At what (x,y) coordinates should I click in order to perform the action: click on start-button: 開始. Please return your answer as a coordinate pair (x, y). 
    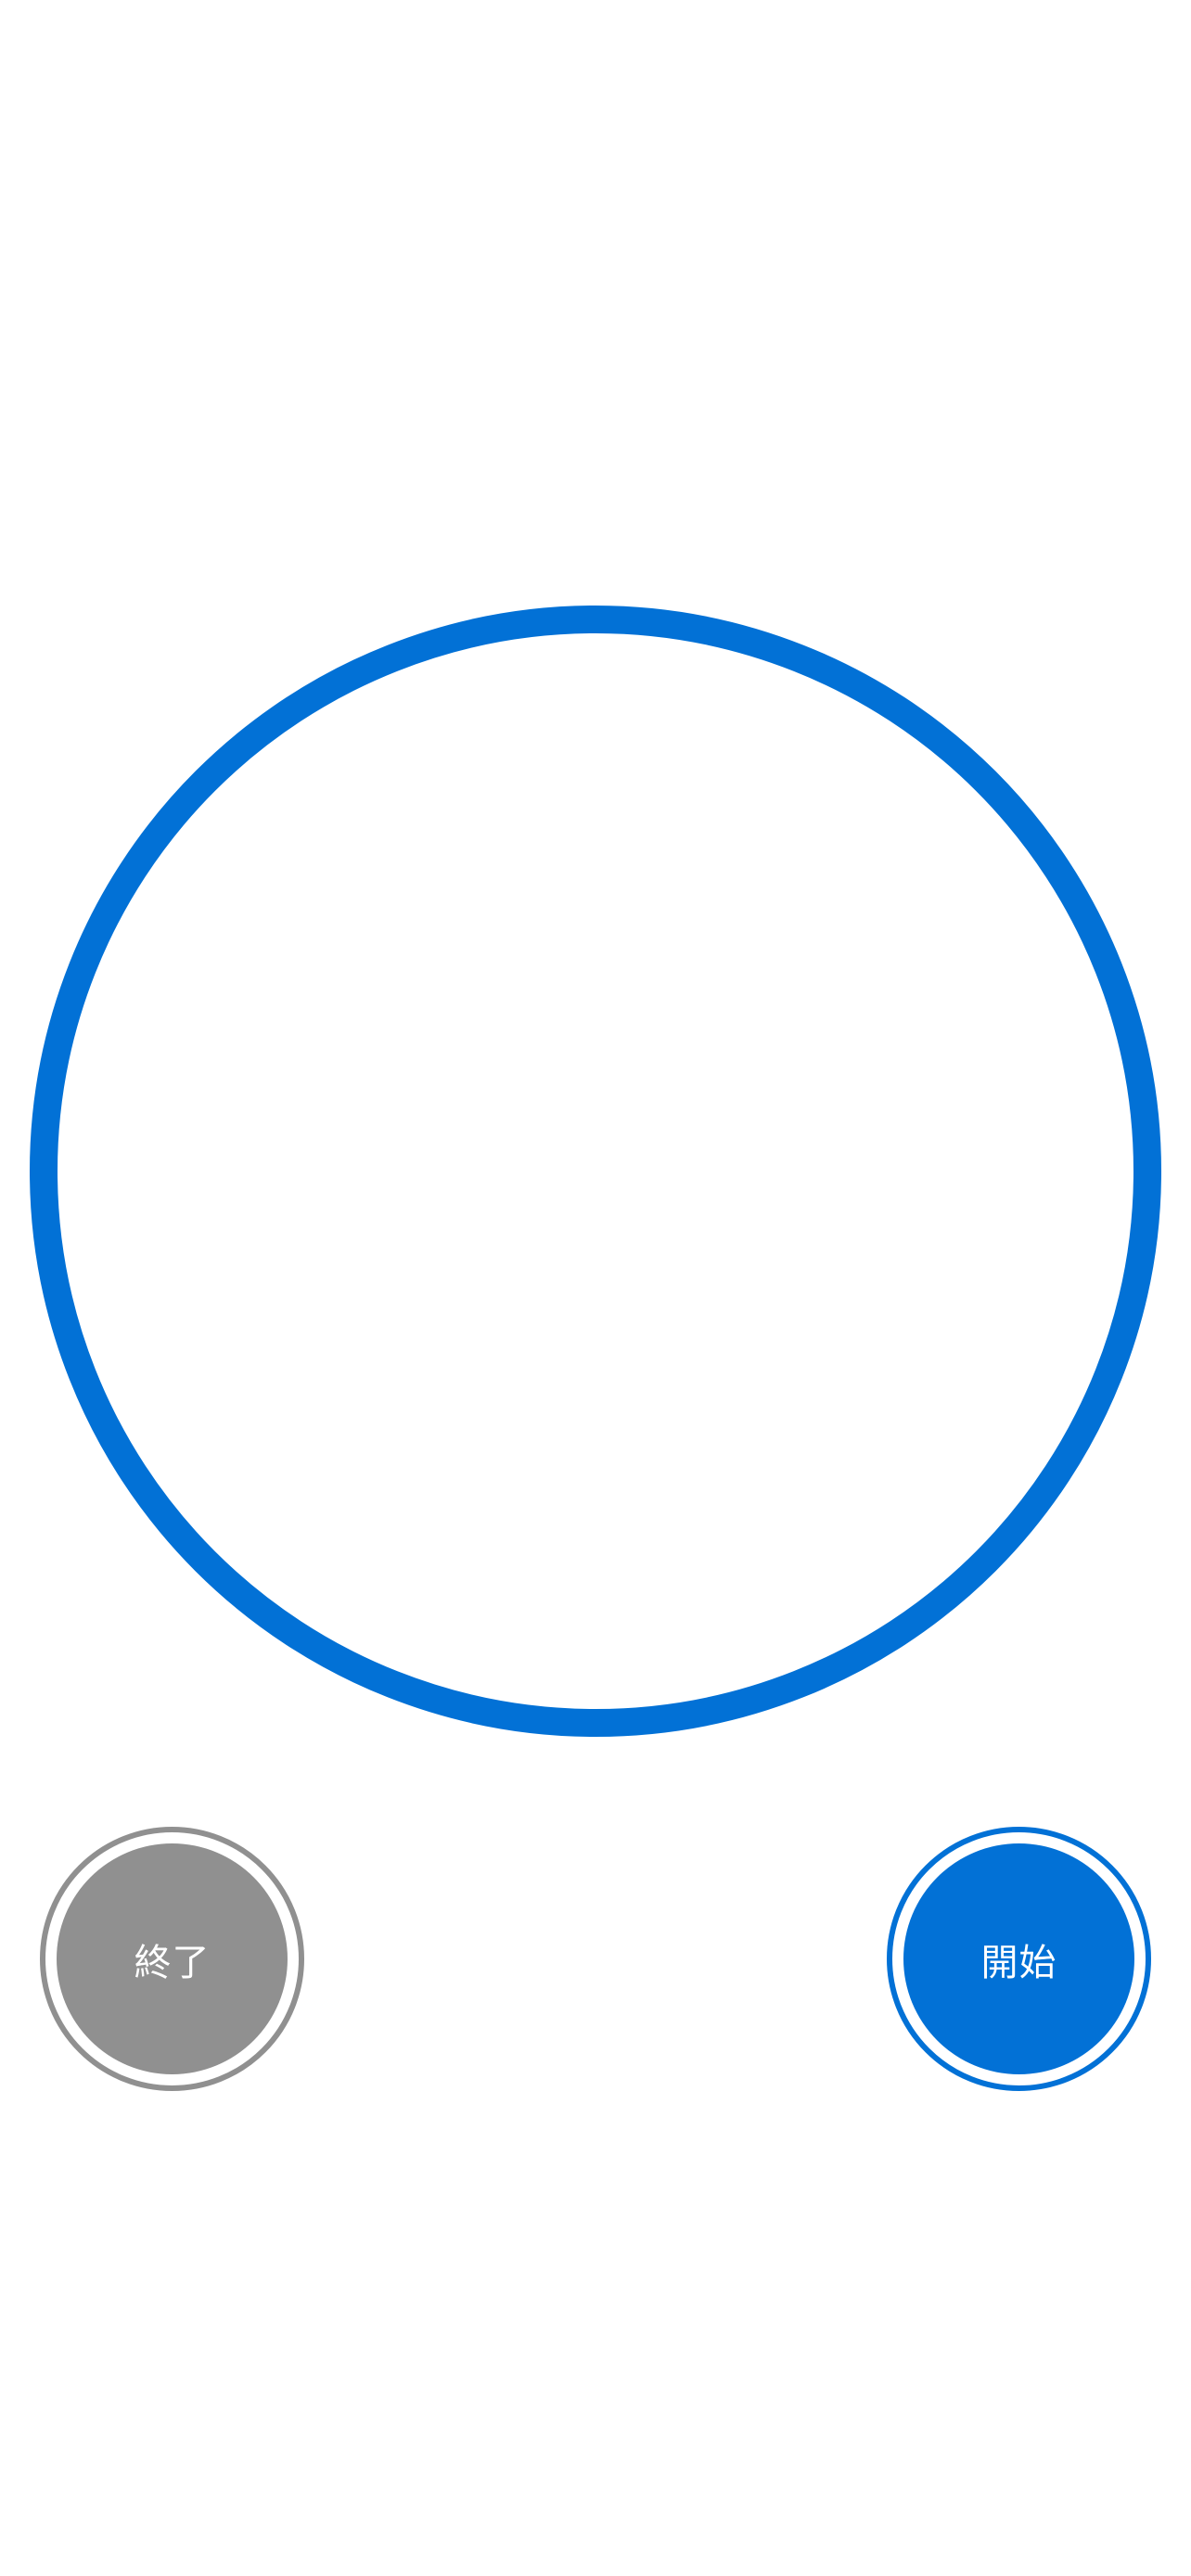
    Looking at the image, I should click on (1019, 1959).